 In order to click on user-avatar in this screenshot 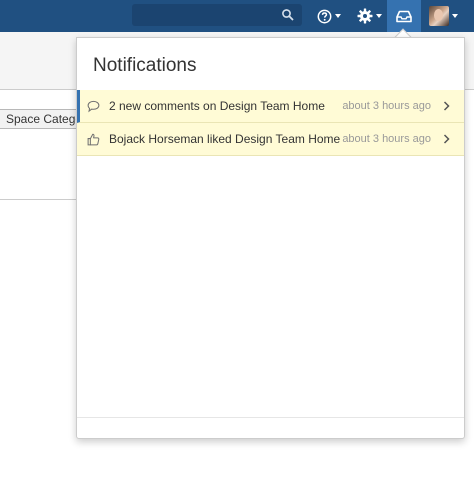, I will do `click(438, 16)`.